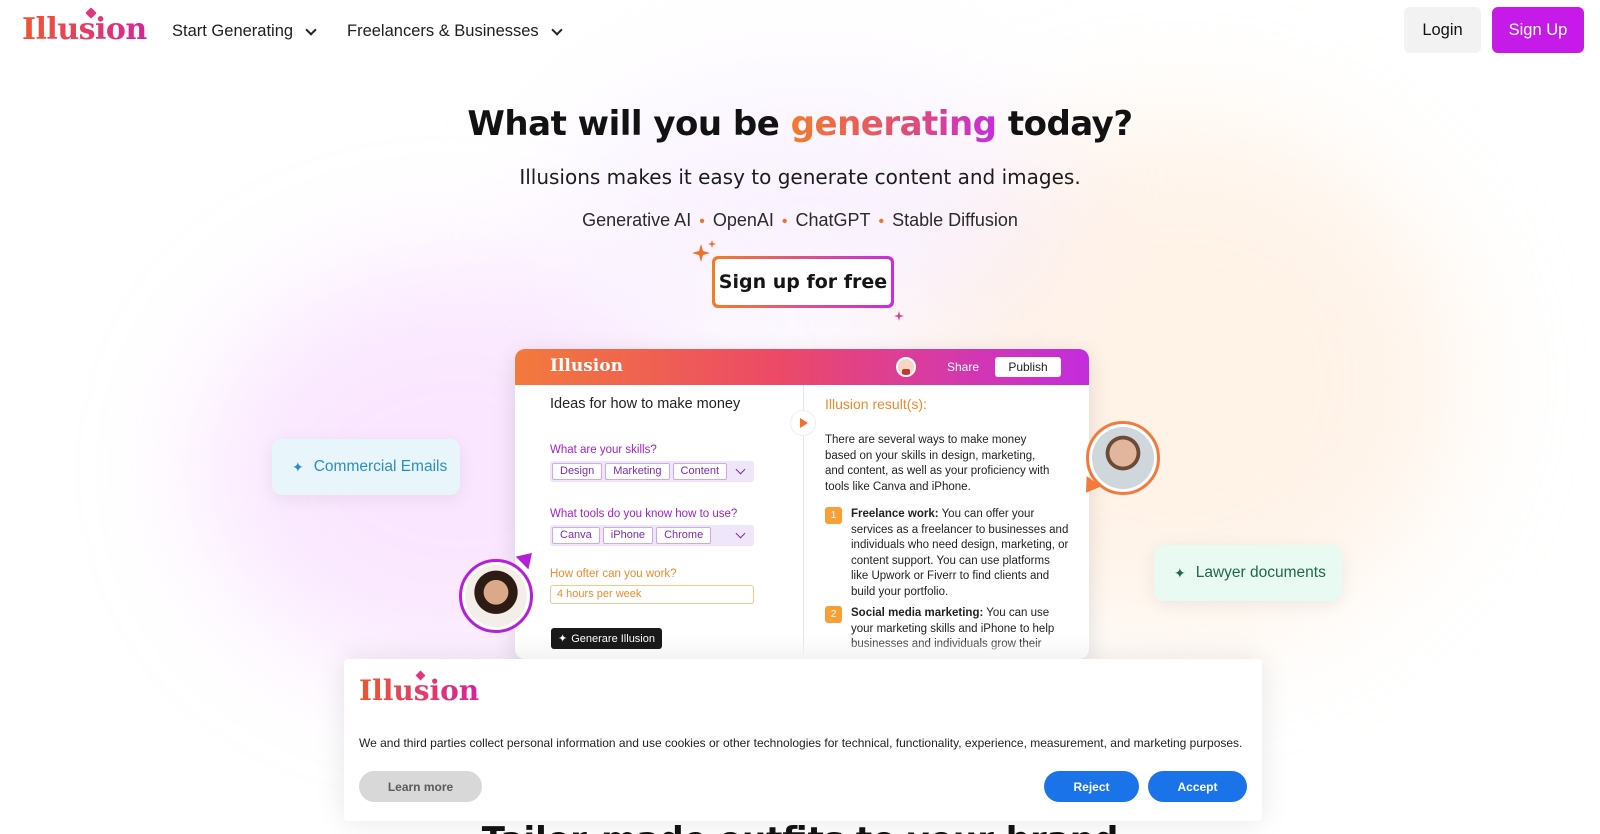 The image size is (1600, 834). I want to click on chip: iPhone, so click(628, 535).